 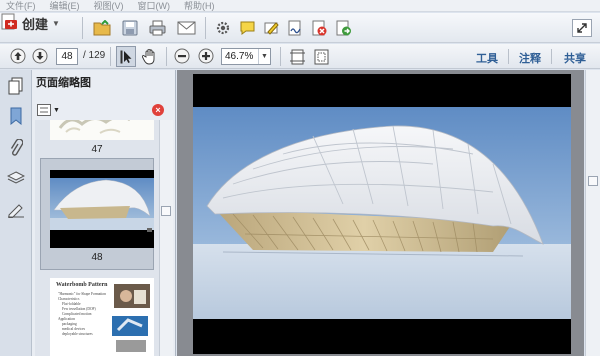 What do you see at coordinates (131, 318) in the screenshot?
I see `slide-photos` at bounding box center [131, 318].